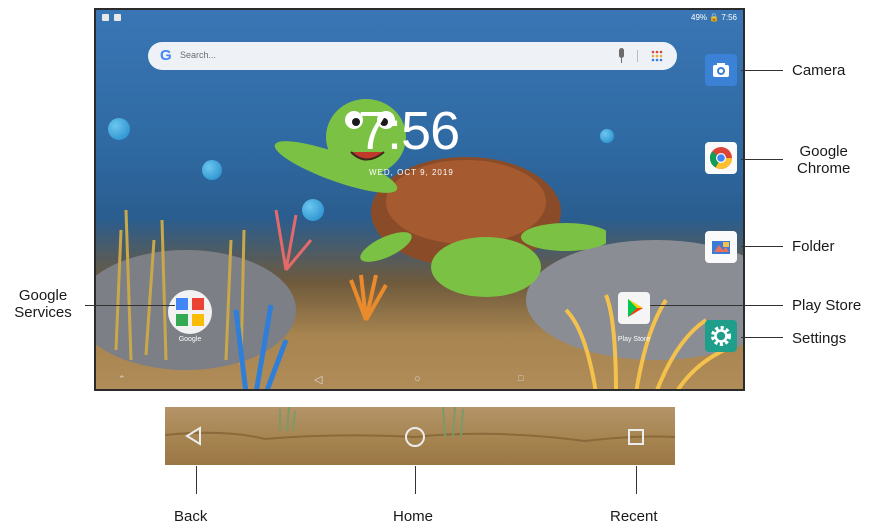 This screenshot has height=526, width=879. Describe the element at coordinates (827, 305) in the screenshot. I see `play-store-callout-label: Play Store` at that location.